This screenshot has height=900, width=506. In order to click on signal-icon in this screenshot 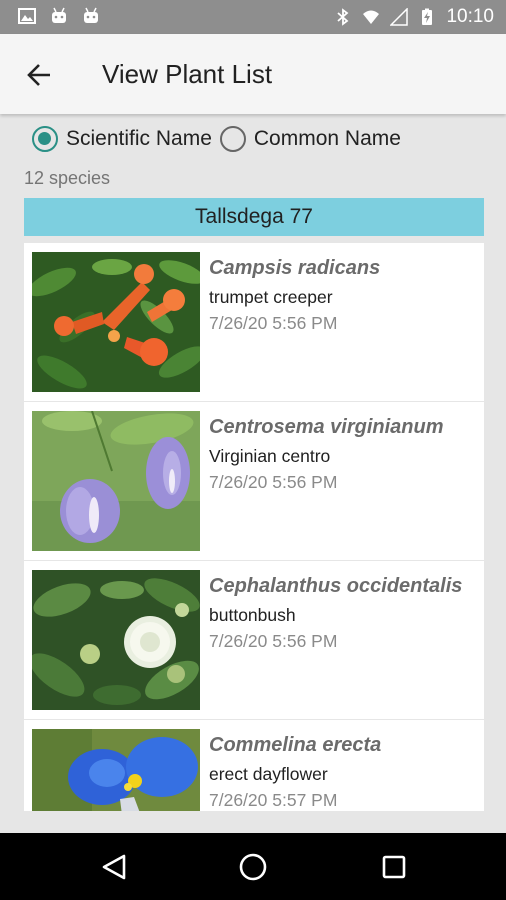, I will do `click(399, 17)`.